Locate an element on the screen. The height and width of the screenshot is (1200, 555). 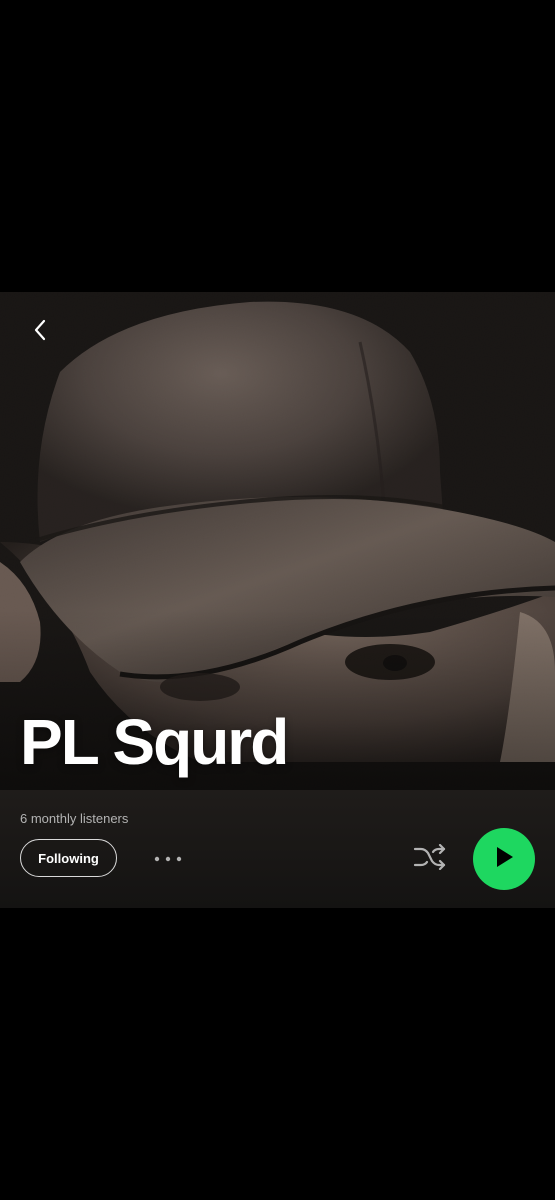
artist-actions-panel: 6 monthly listeners Following is located at coordinates (277, 849).